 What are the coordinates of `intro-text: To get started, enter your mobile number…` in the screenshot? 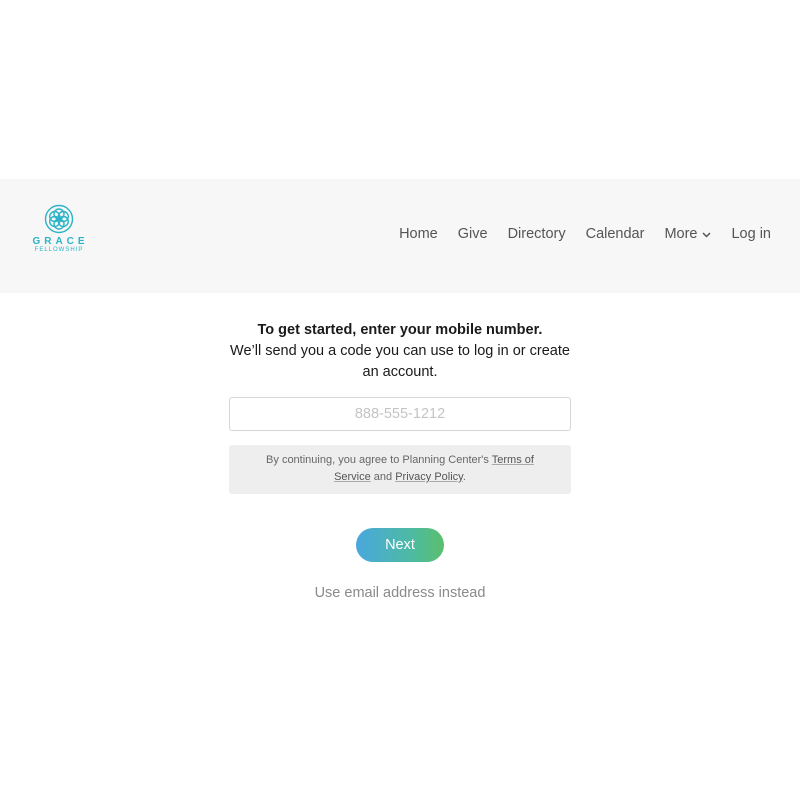 It's located at (400, 351).